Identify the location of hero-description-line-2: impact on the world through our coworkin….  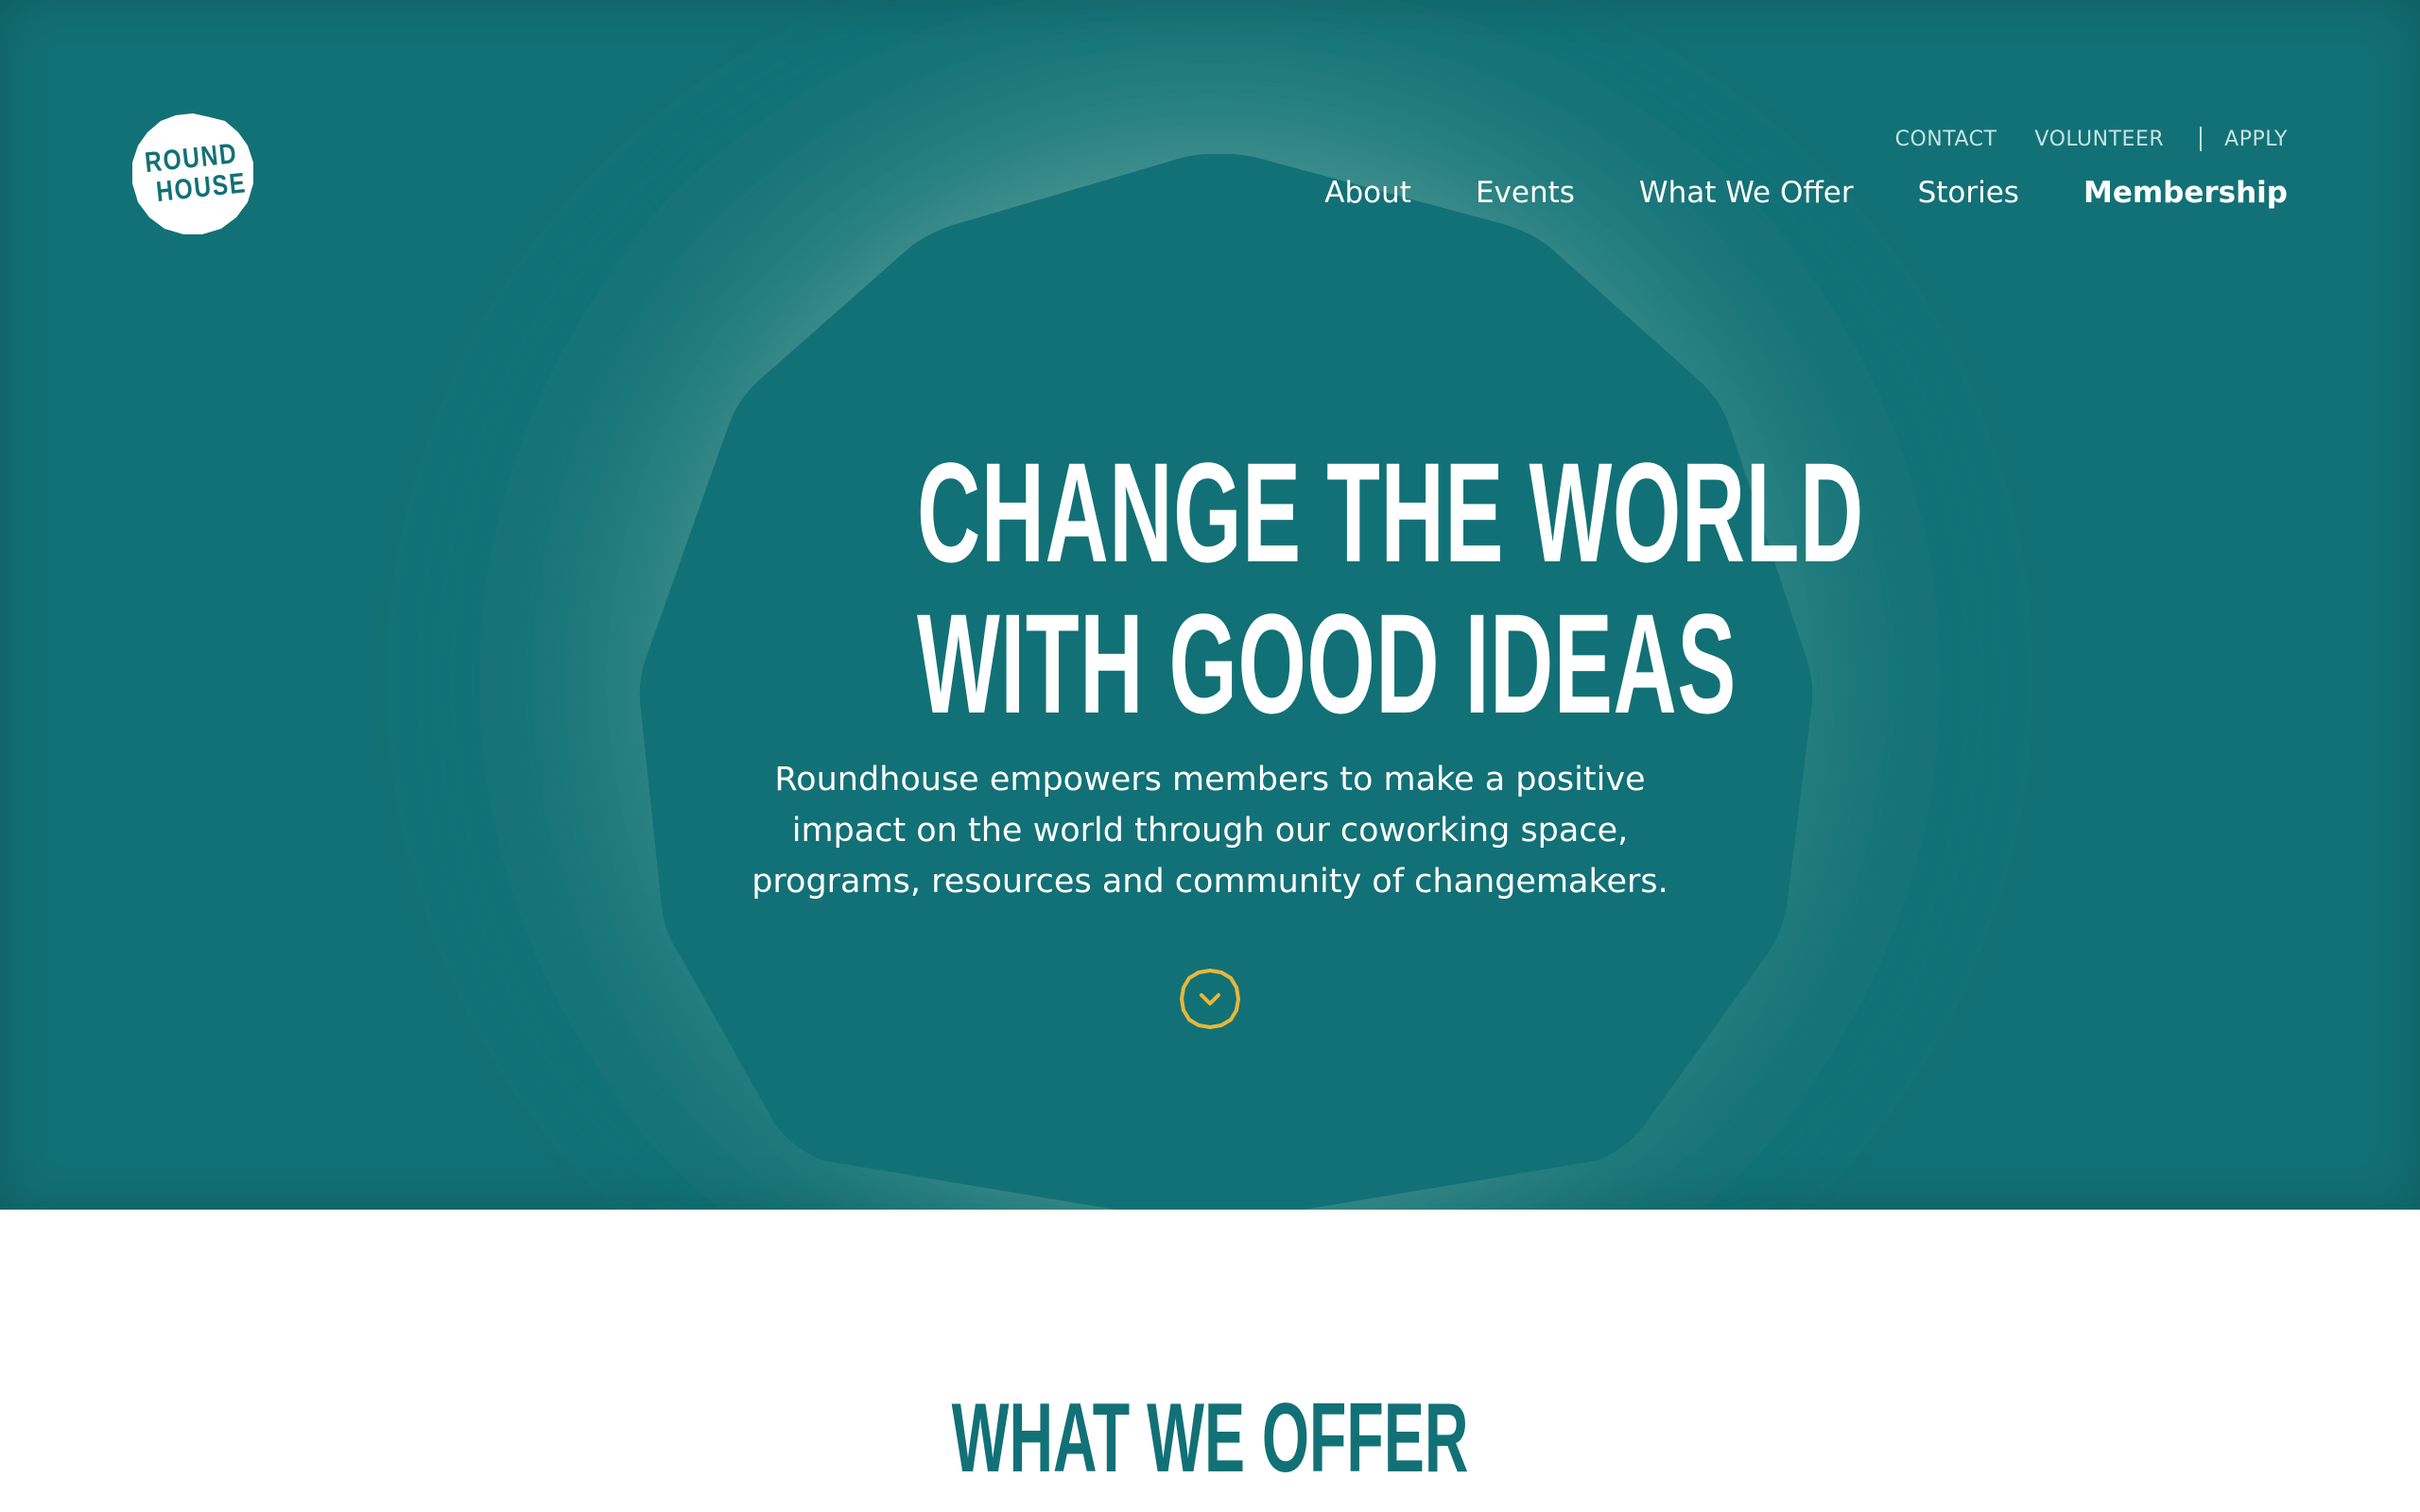
(1210, 831).